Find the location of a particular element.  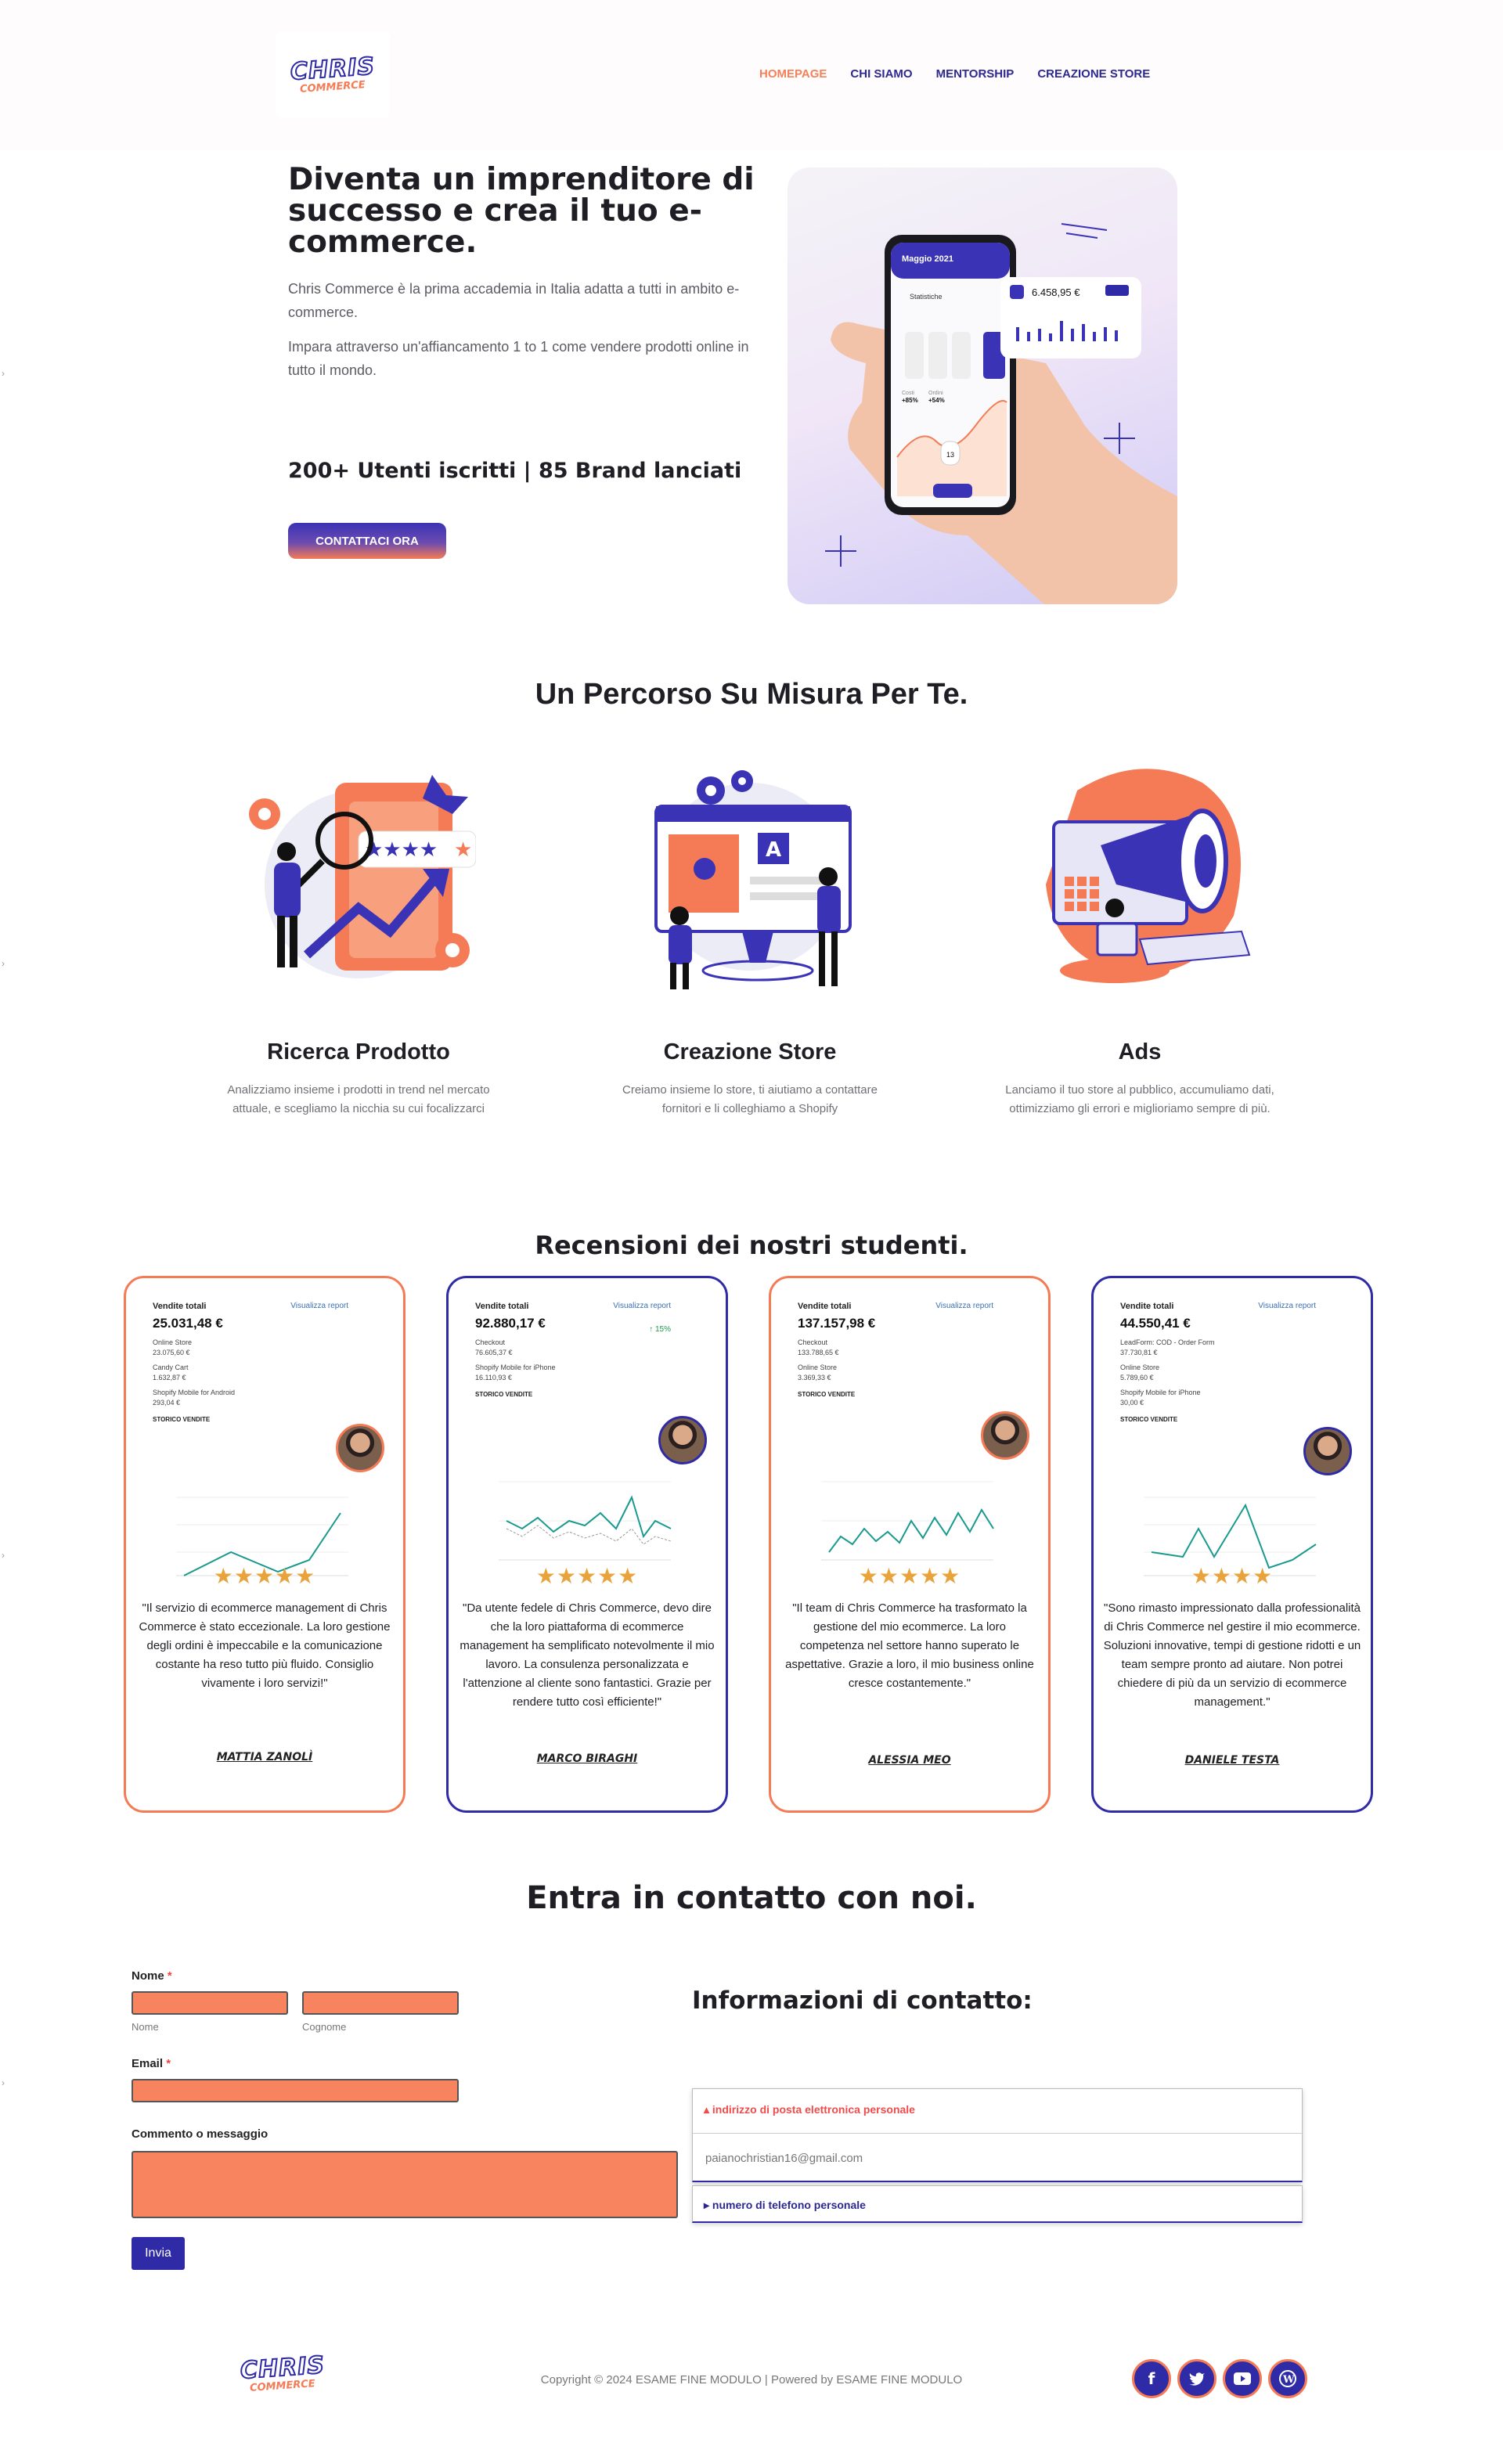

phone-accordion: ▸ numero di telefono personale is located at coordinates (998, 2204).